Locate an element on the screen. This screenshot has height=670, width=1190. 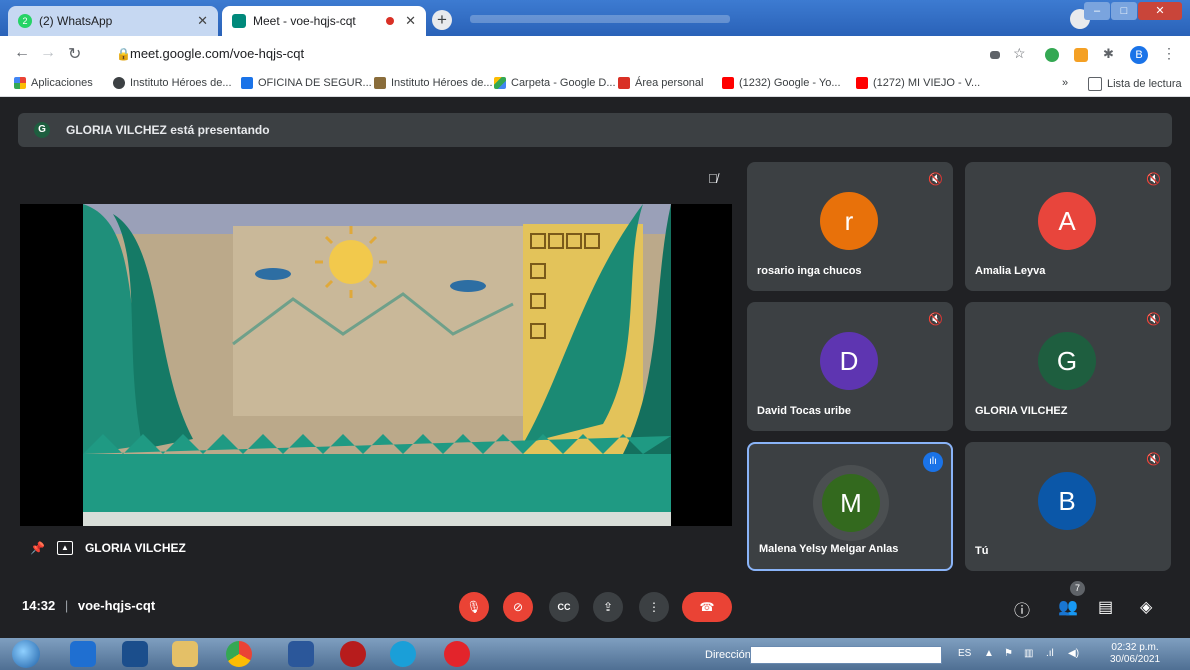
menu-icon: ⋮ is located at coordinates (1169, 53).